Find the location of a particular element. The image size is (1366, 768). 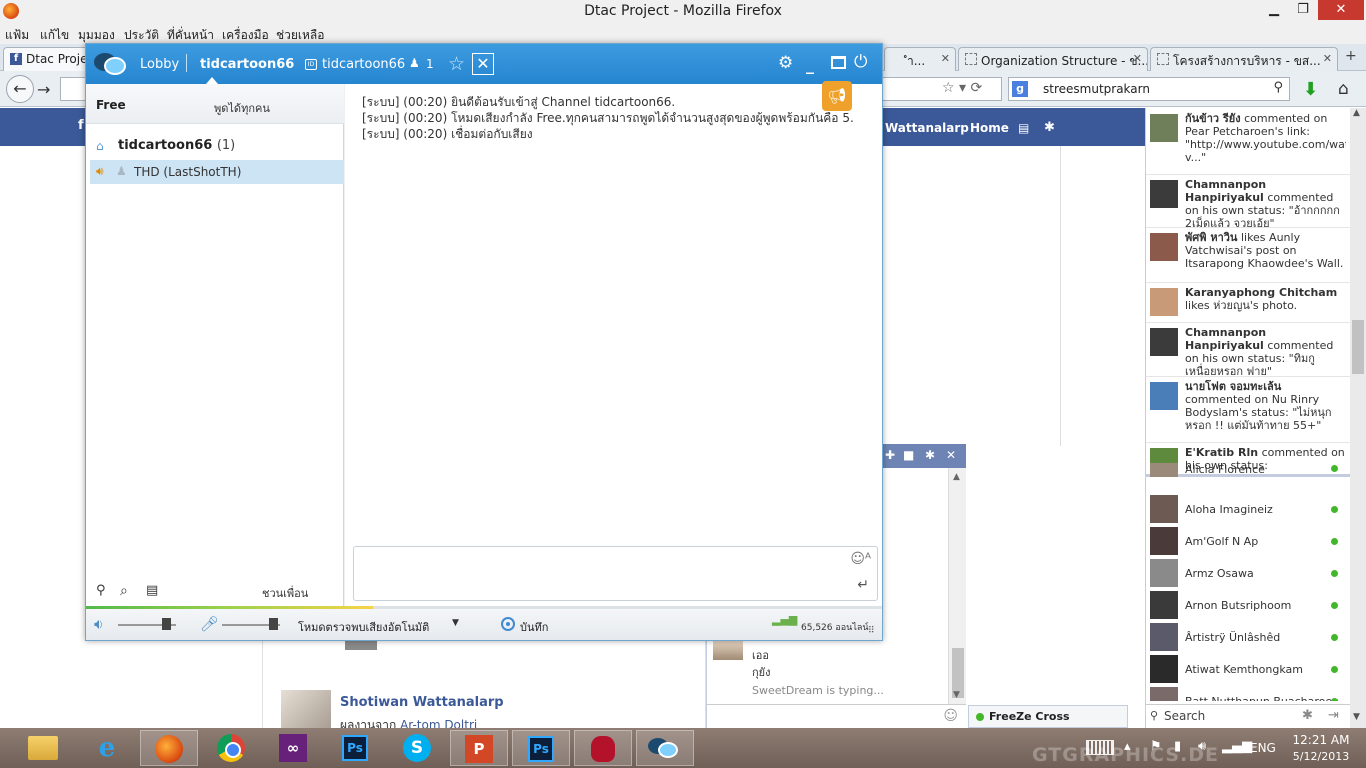

post-image-thumbnail is located at coordinates (361, 645).